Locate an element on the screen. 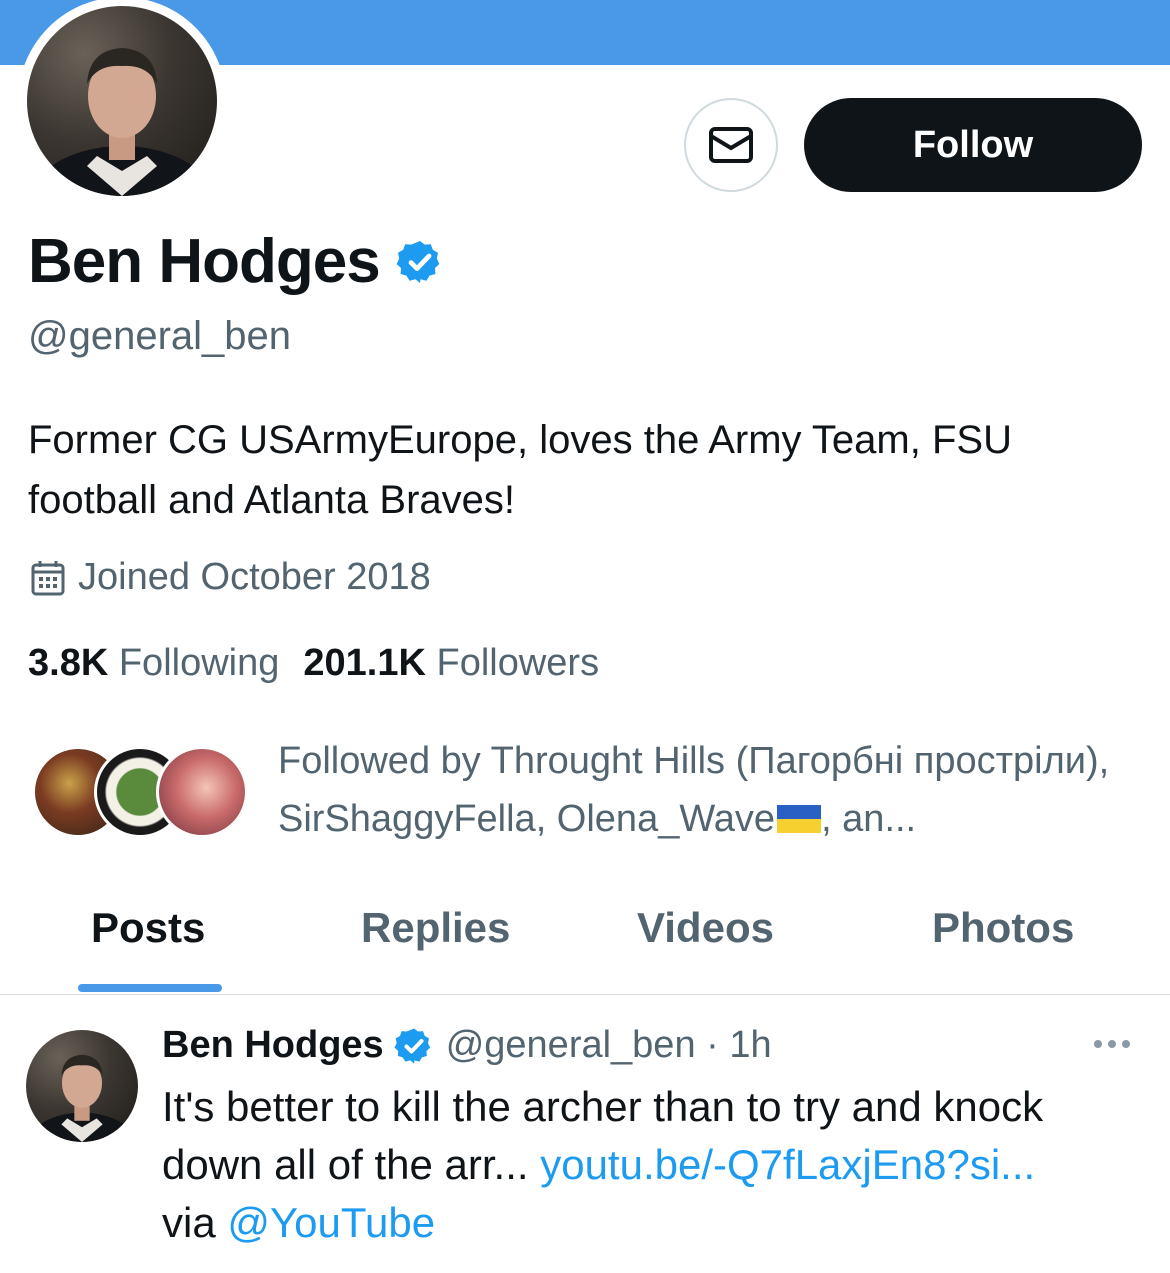 This screenshot has width=1170, height=1273. followers-label: Followers is located at coordinates (518, 663).